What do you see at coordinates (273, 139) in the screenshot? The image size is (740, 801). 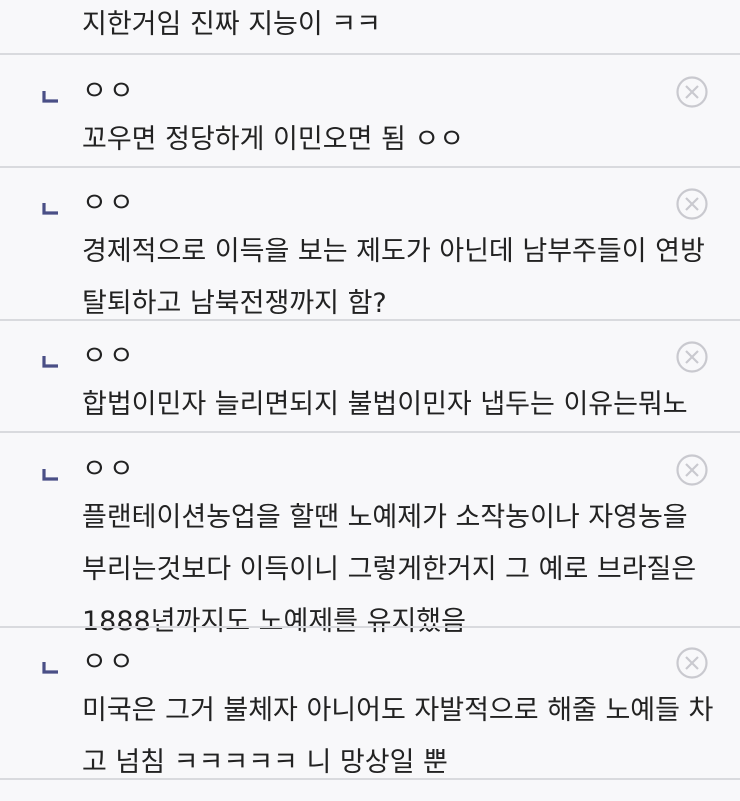 I see `reply-text: 꼬우면 정당하게 이민오면 됨 ㅇㅇ` at bounding box center [273, 139].